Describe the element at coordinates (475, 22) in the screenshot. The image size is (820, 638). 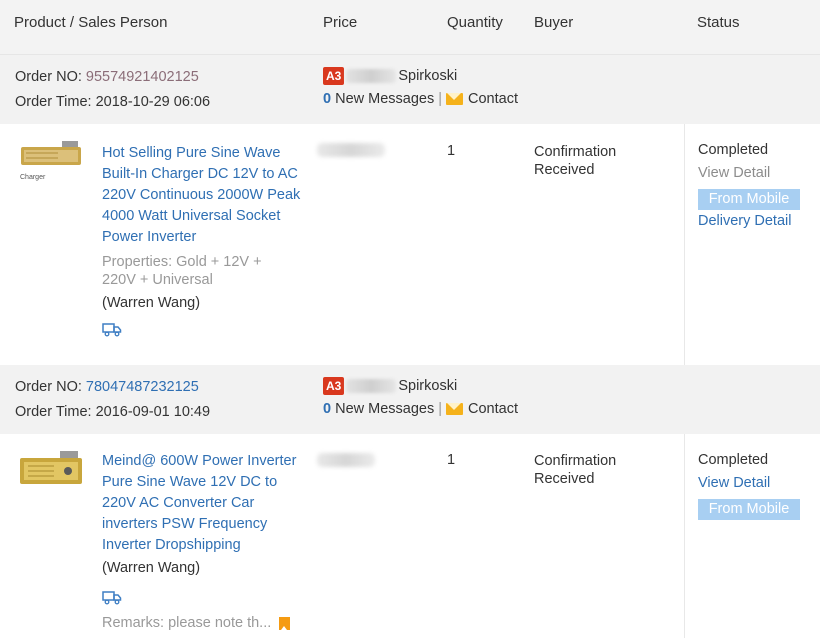
I see `column-header-quantity: Quantity` at that location.